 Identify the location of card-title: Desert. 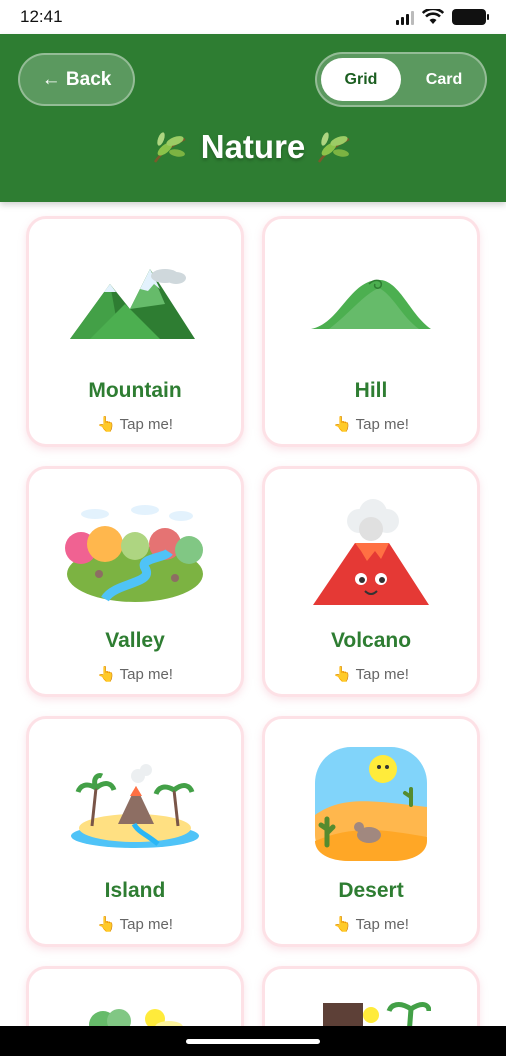
(371, 890).